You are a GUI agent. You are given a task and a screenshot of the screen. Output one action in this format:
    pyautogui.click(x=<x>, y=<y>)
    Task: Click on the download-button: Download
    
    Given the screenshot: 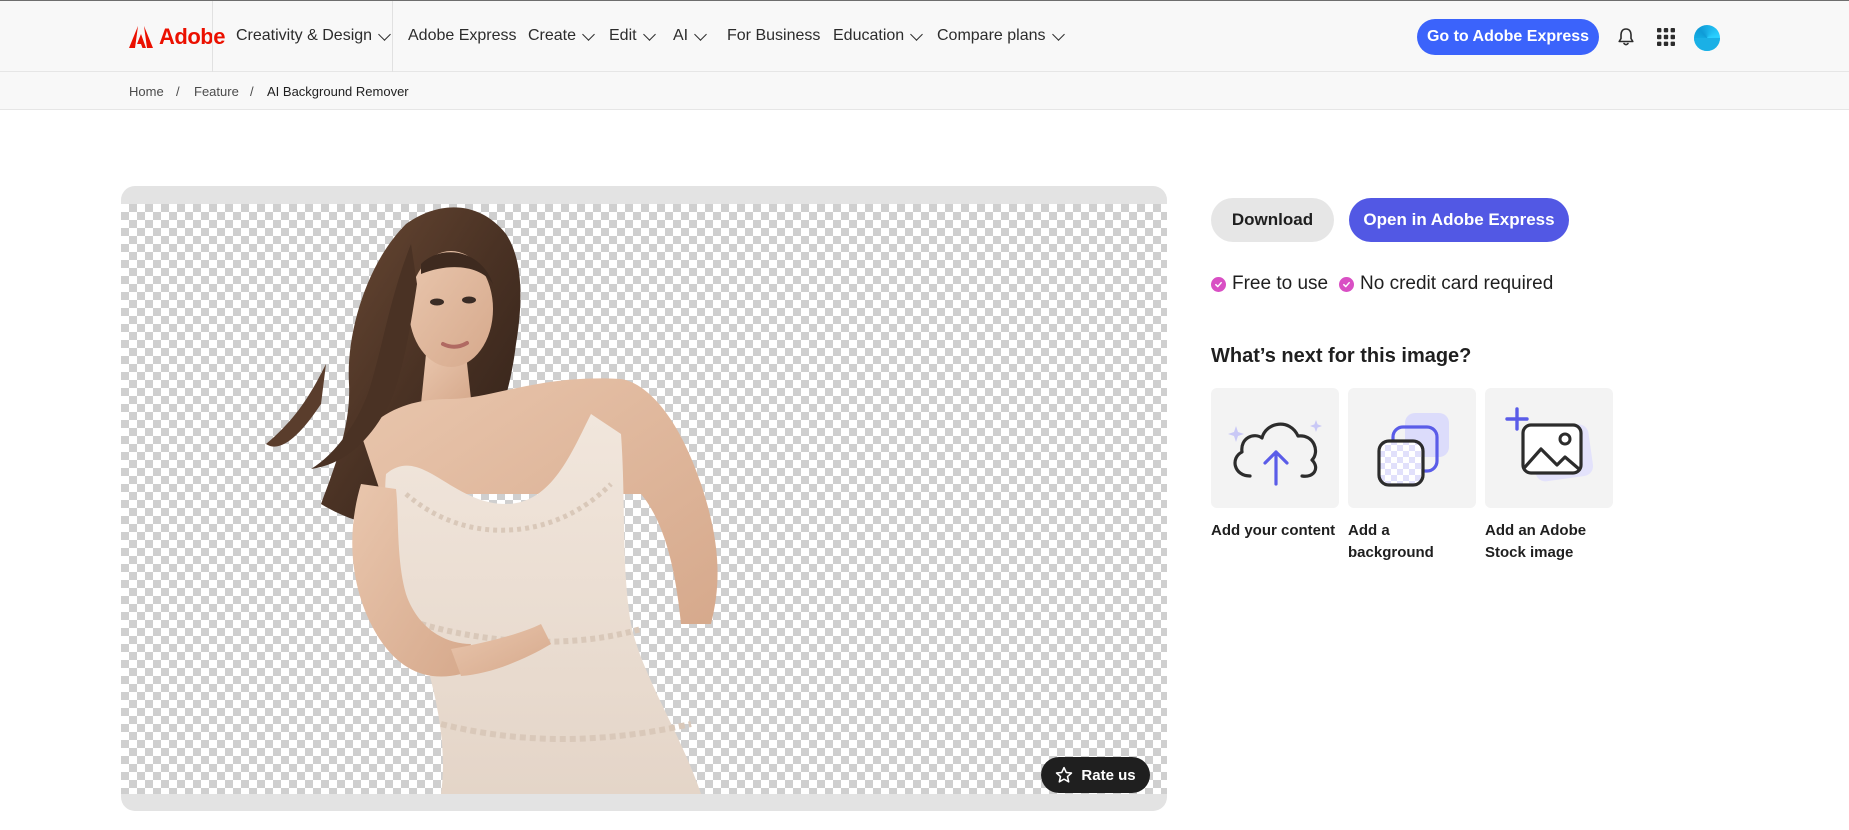 What is the action you would take?
    pyautogui.click(x=1272, y=220)
    